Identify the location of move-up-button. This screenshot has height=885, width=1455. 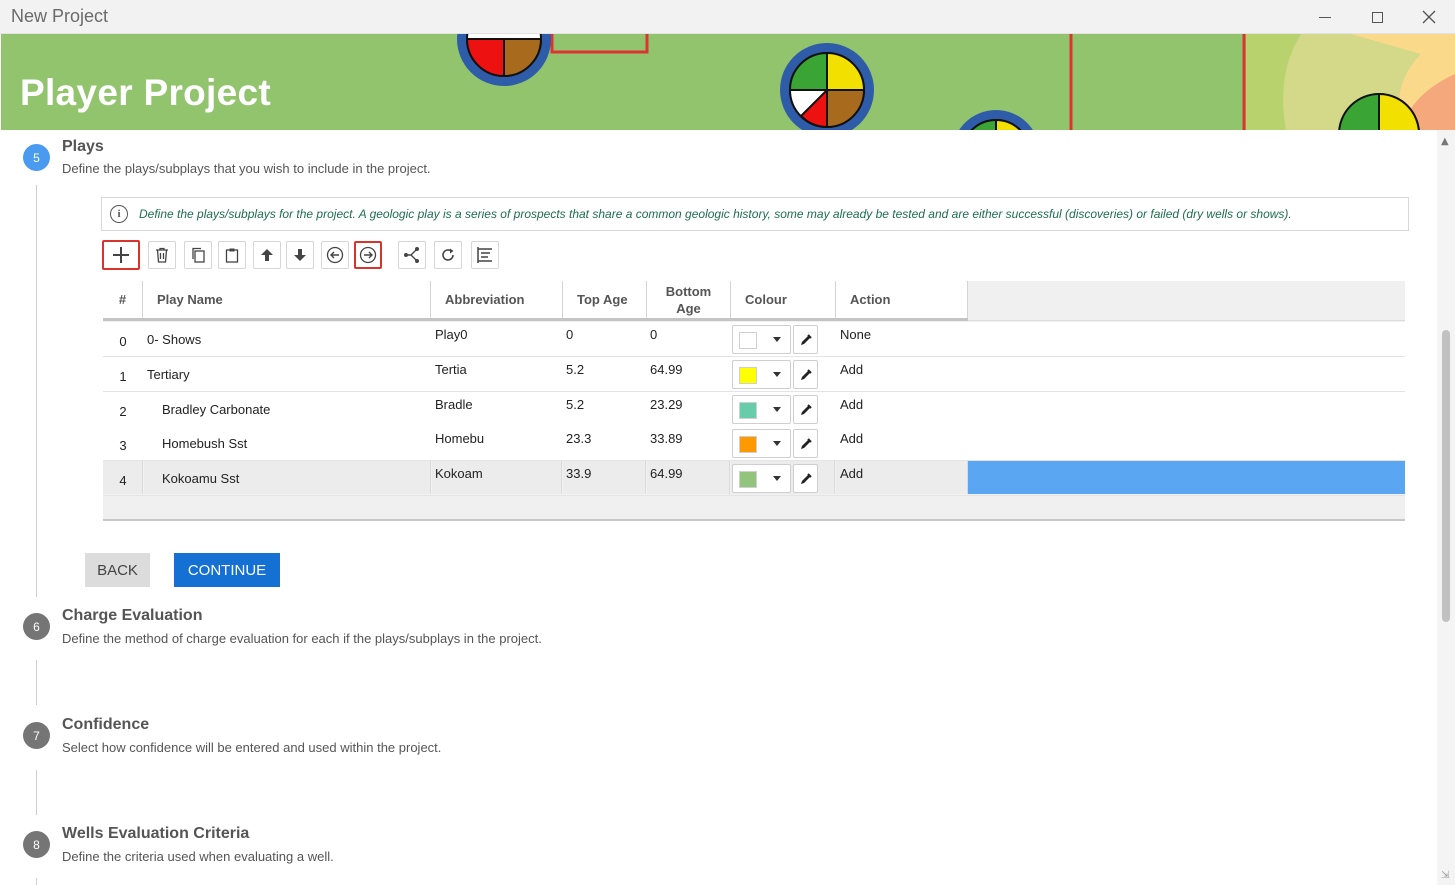
(267, 255).